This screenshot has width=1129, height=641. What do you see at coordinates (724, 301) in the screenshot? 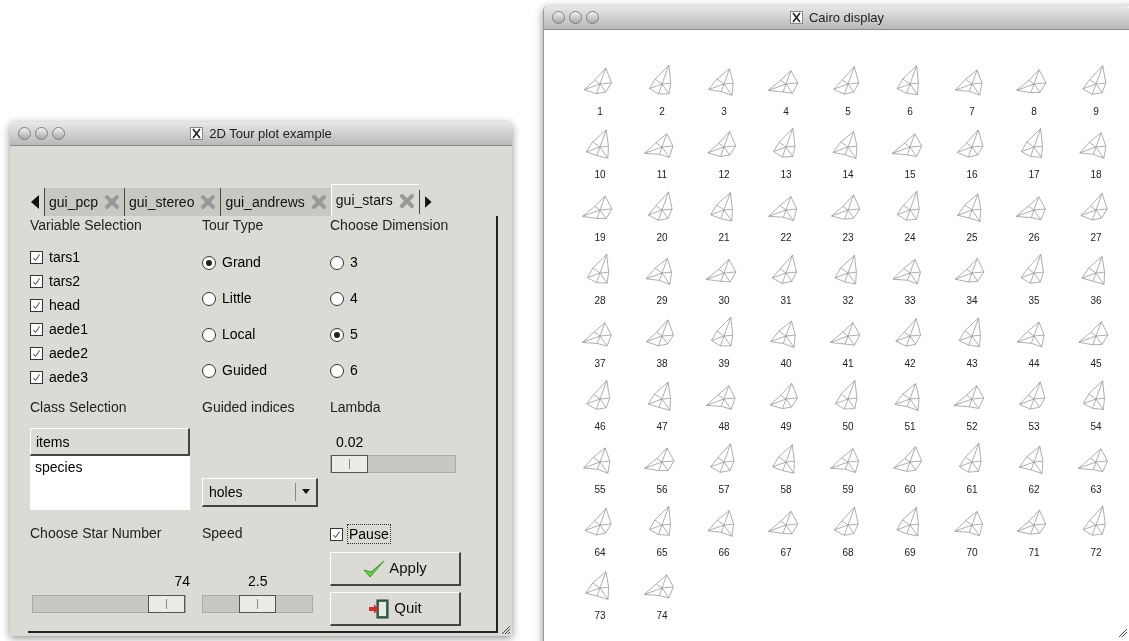
I see `star-label: 30` at bounding box center [724, 301].